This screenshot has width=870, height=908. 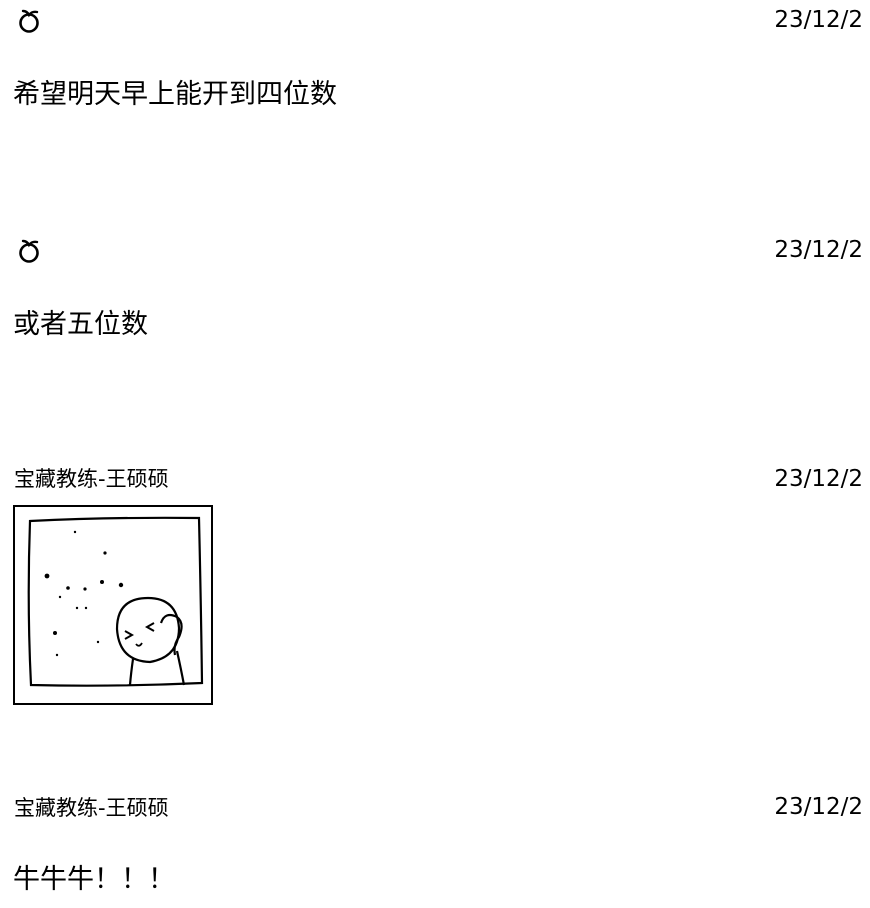 I want to click on message-text: 牛牛牛！！！, so click(x=94, y=879).